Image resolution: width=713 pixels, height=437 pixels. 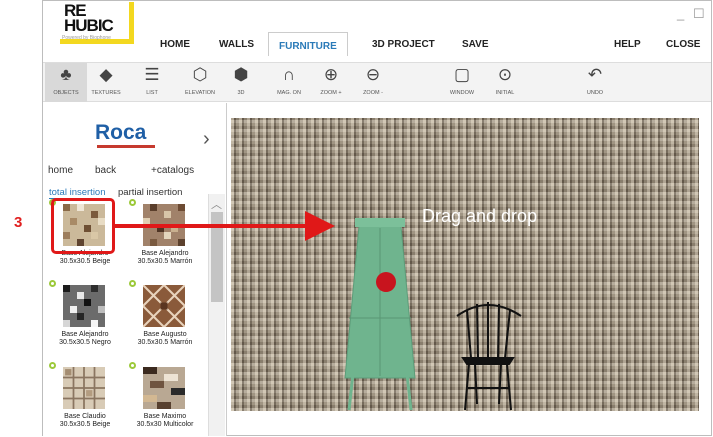 What do you see at coordinates (83, 226) in the screenshot?
I see `selected-tile-highlight` at bounding box center [83, 226].